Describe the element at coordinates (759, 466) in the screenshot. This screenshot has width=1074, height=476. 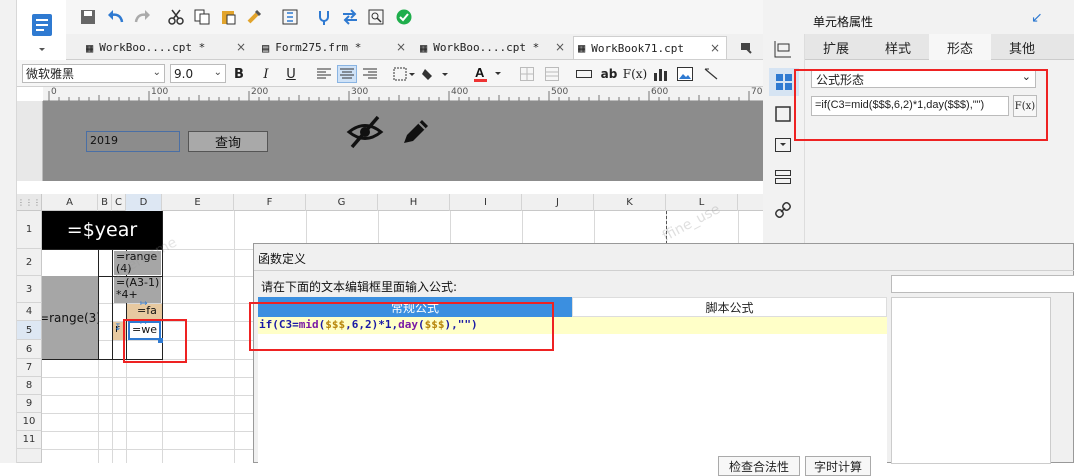
I see `check-syntax-button: 检查合法性` at that location.